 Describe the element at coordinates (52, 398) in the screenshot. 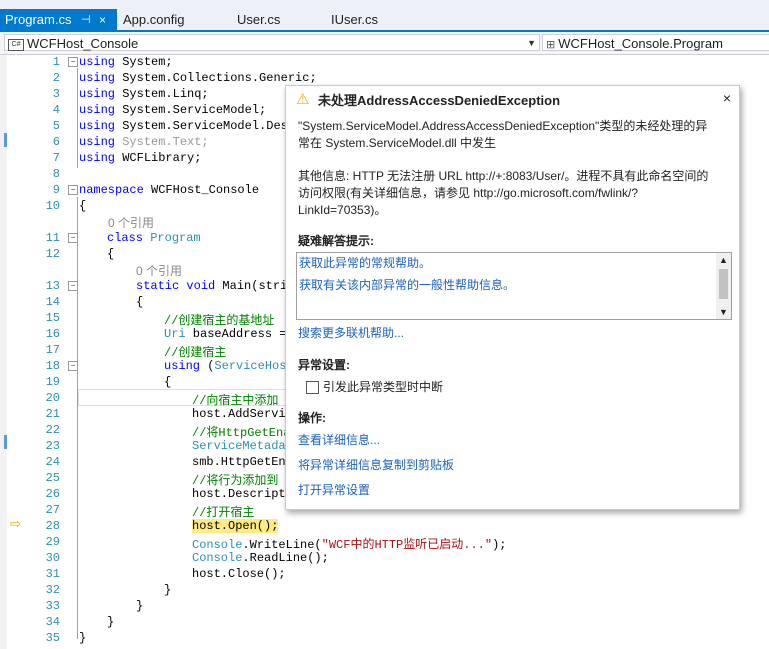

I see `line-number: 20` at that location.